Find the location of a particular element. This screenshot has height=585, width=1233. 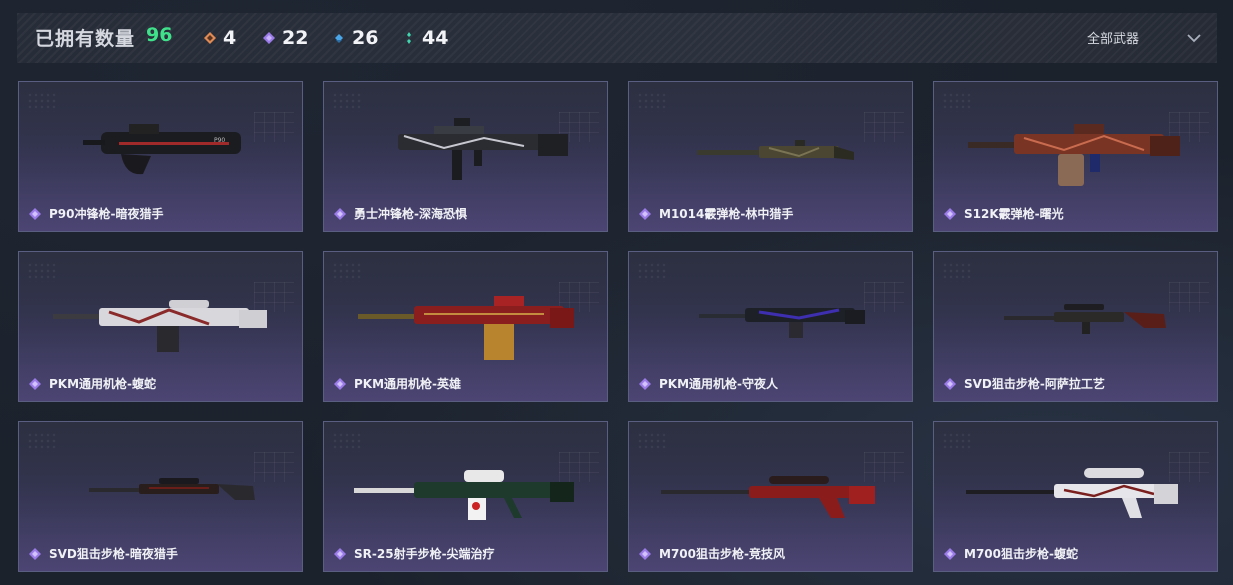

weapon-name: PKM通用机枪-英雄 is located at coordinates (408, 384).